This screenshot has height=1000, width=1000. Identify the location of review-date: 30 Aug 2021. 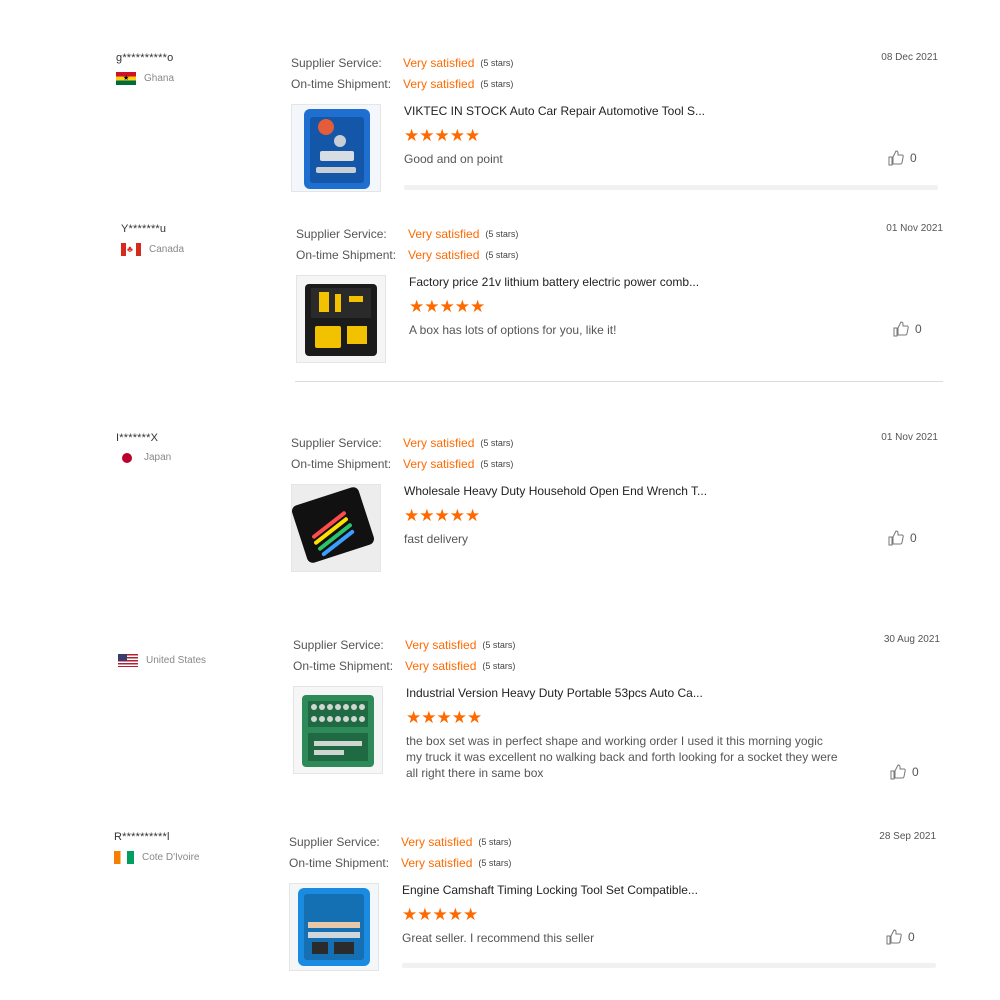
(911, 639).